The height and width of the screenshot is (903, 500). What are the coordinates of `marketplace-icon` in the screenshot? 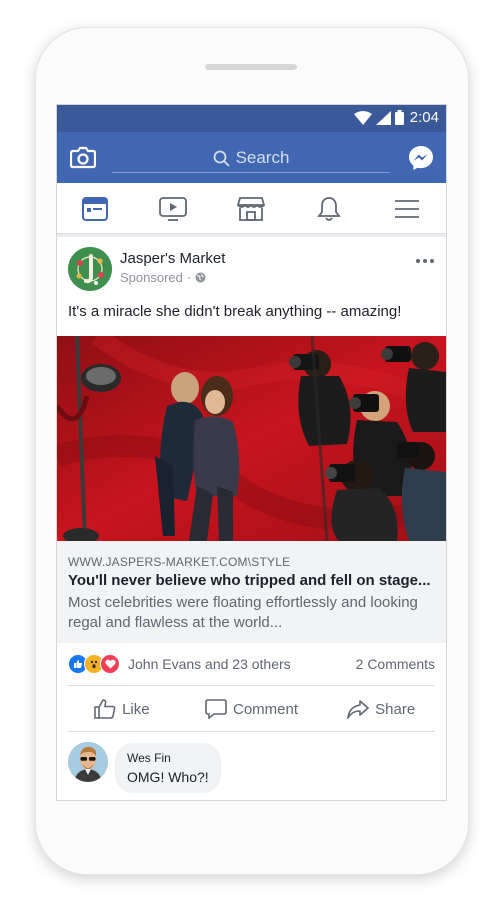 It's located at (251, 209).